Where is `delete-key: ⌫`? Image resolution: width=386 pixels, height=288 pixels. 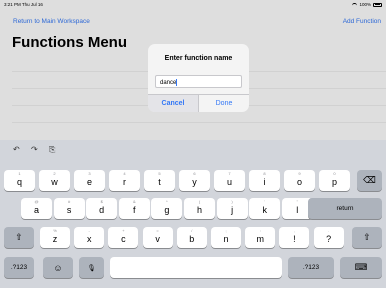 delete-key: ⌫ is located at coordinates (369, 180).